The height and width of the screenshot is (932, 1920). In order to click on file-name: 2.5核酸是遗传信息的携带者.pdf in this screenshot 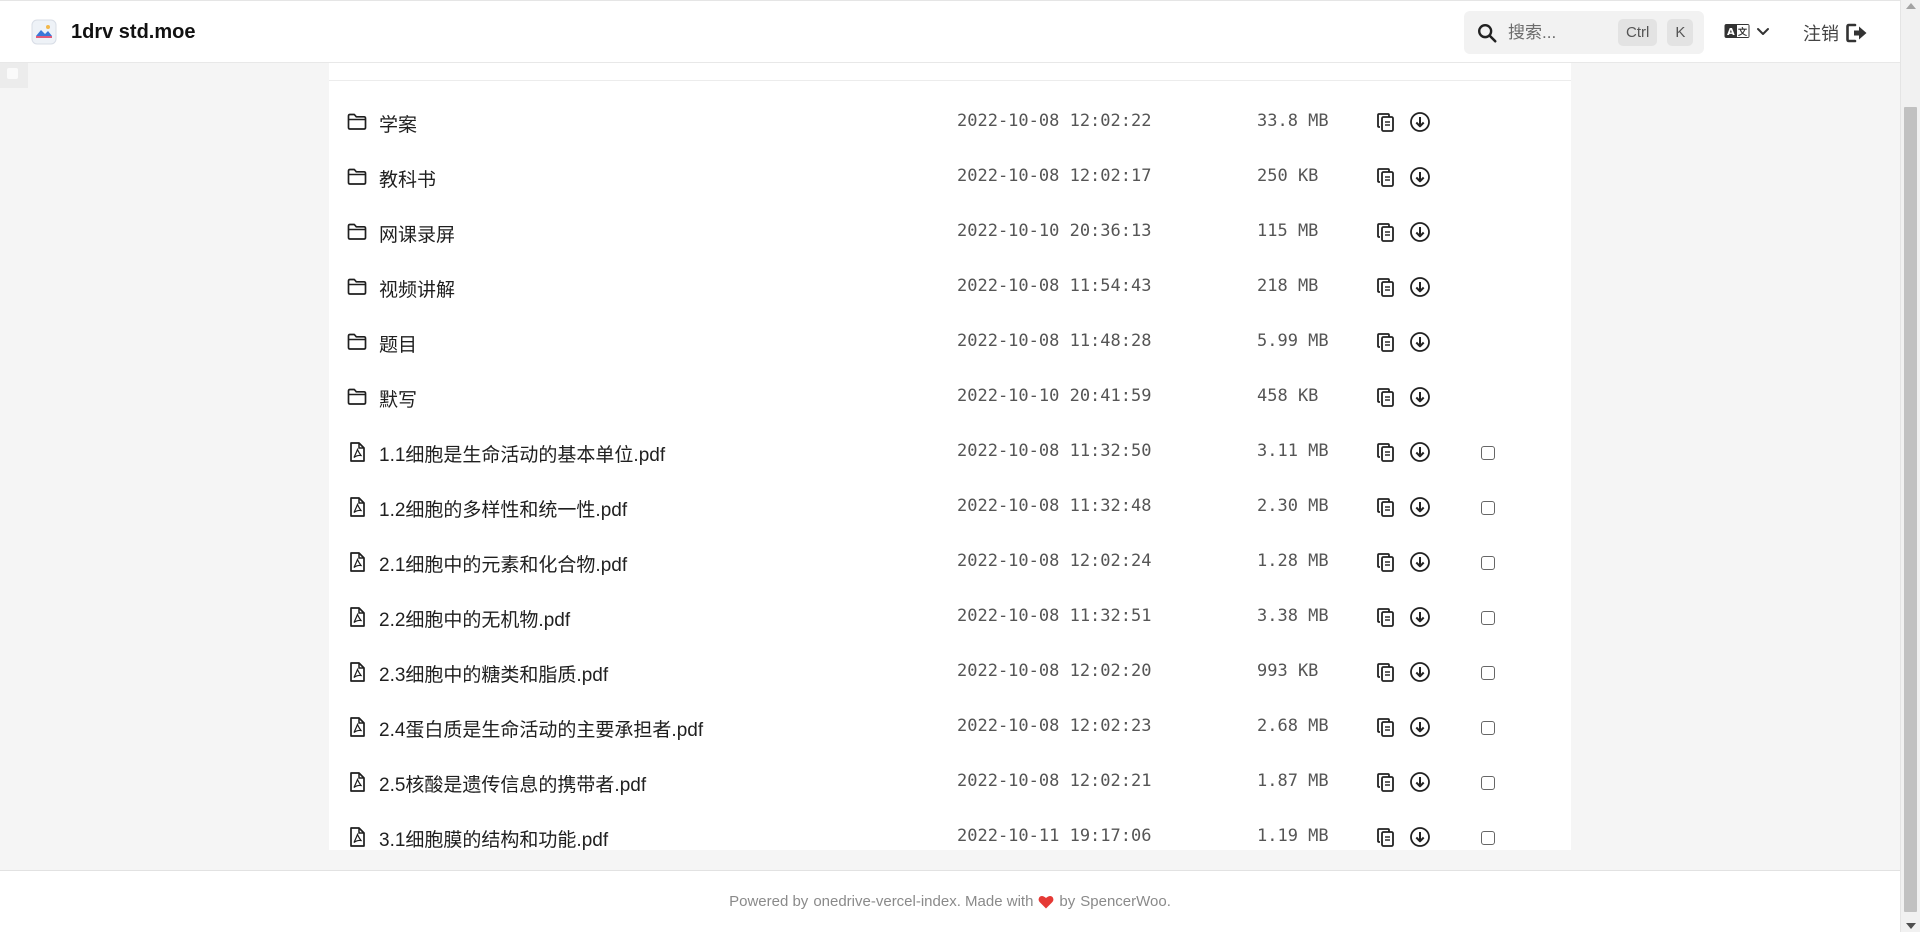, I will do `click(512, 783)`.